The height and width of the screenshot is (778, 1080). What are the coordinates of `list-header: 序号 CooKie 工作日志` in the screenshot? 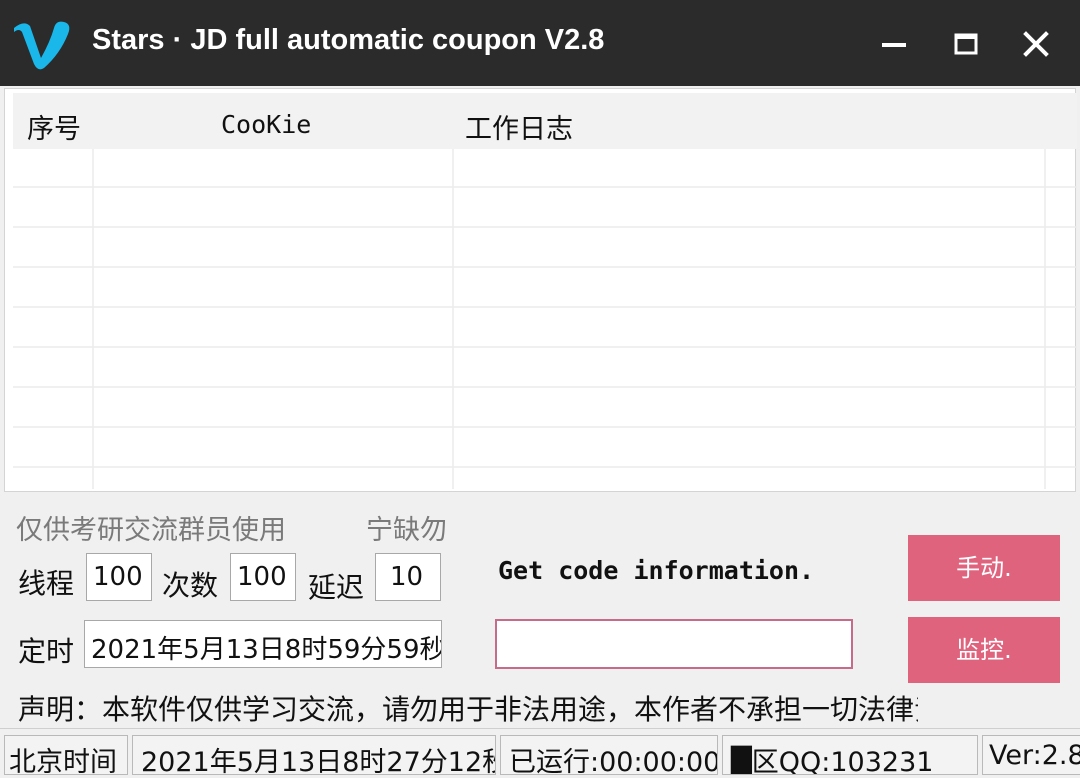 It's located at (545, 121).